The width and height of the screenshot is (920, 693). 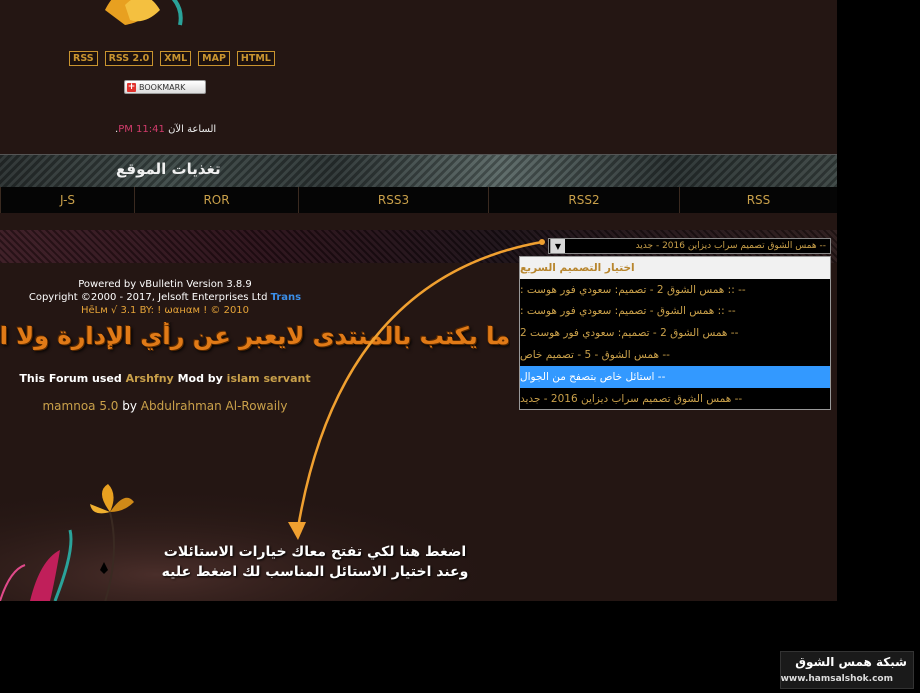 What do you see at coordinates (836, 679) in the screenshot?
I see `watermark-url: www.hamsalshok.com` at bounding box center [836, 679].